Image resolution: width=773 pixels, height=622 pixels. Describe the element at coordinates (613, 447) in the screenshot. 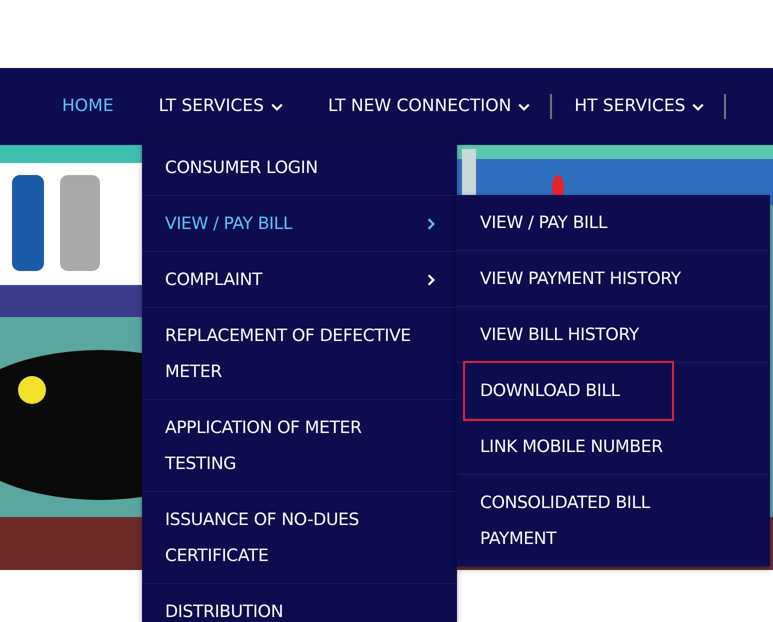

I see `submenu-item: LINK MOBILE NUMBER` at that location.